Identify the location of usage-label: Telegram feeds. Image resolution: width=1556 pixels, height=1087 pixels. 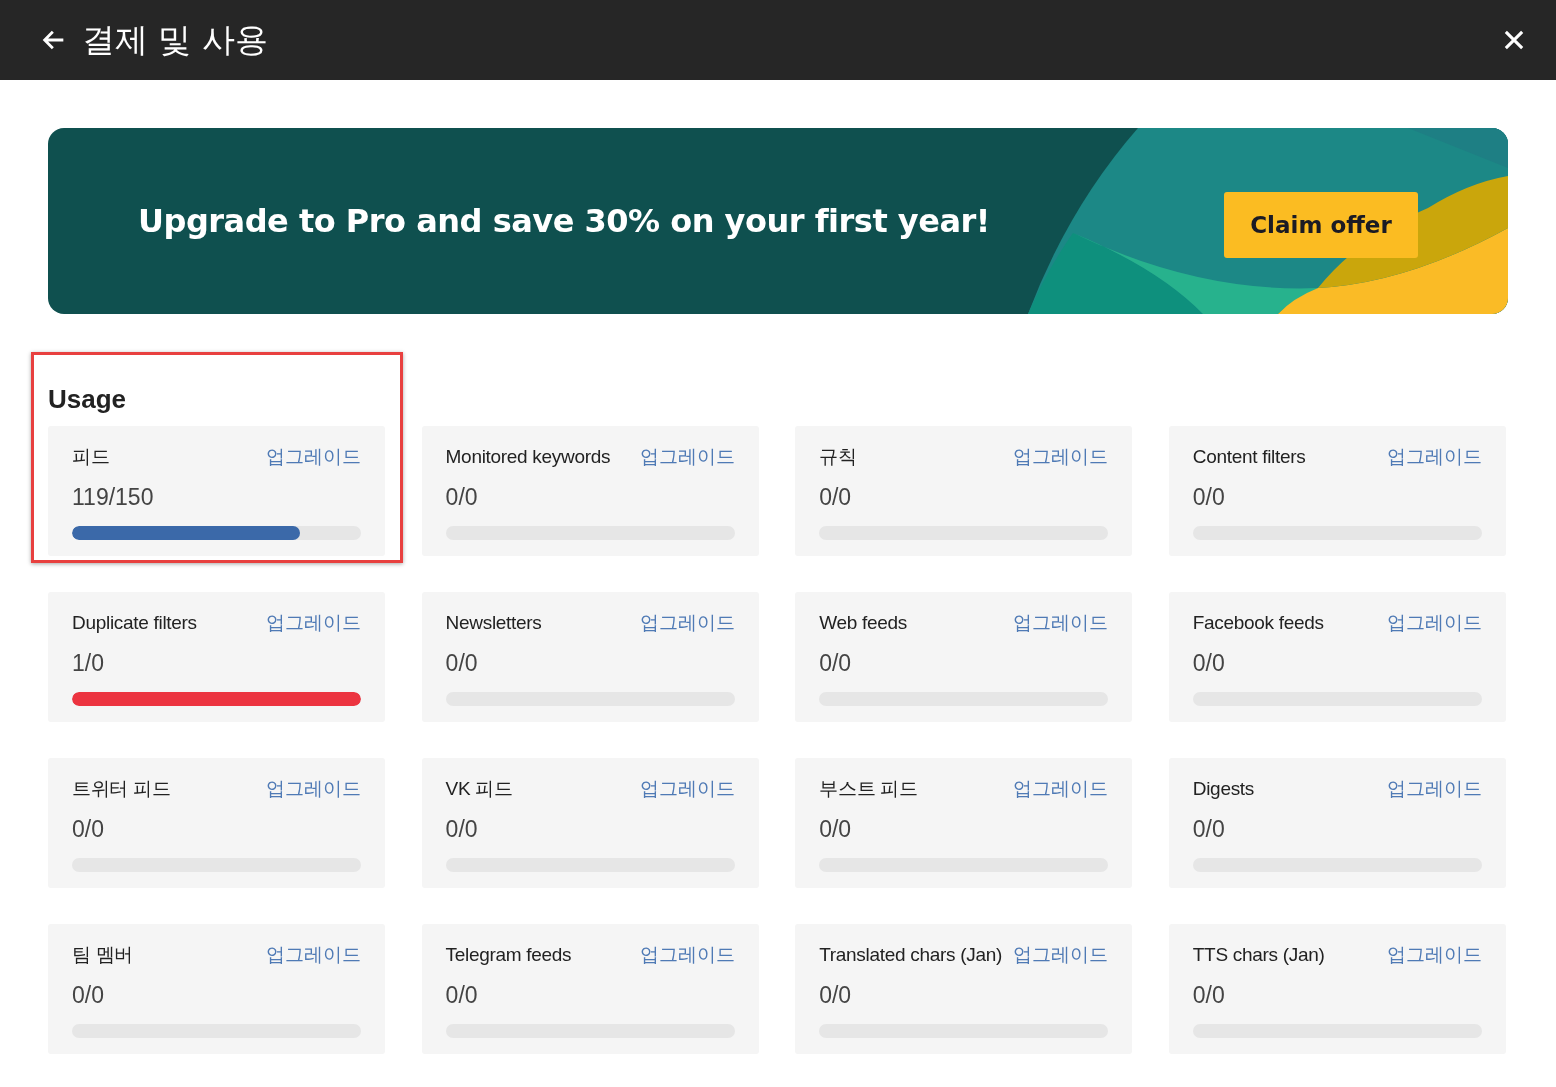
(508, 955).